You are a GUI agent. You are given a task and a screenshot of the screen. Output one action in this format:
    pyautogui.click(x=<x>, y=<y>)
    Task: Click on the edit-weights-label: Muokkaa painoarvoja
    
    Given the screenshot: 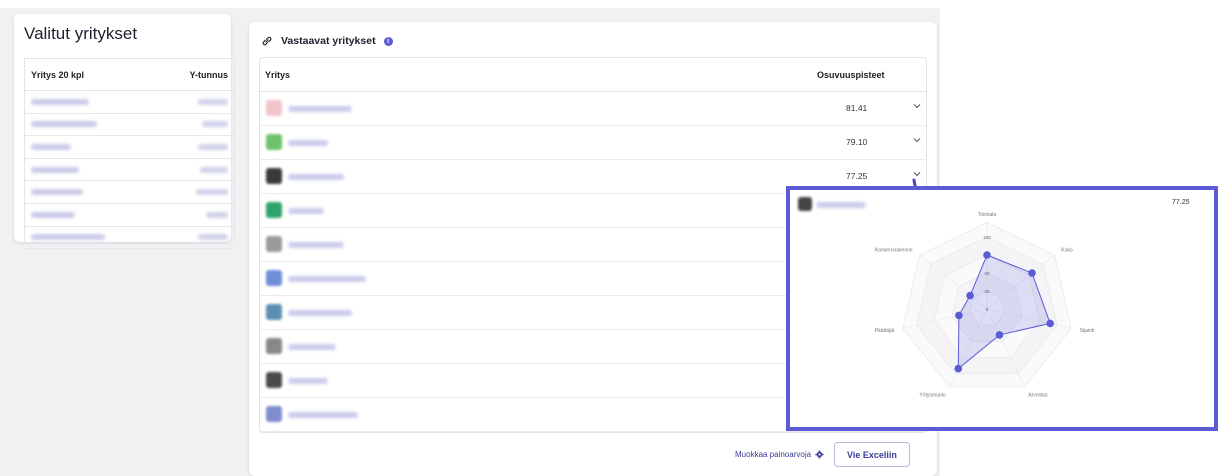 What is the action you would take?
    pyautogui.click(x=773, y=454)
    